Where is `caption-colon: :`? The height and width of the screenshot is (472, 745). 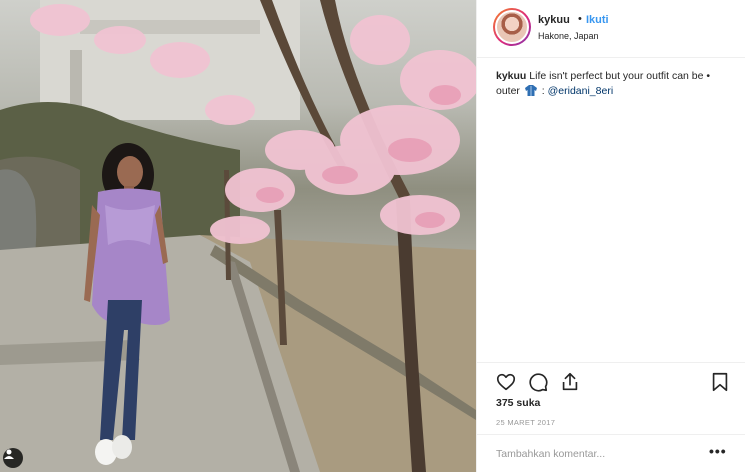
caption-colon: : is located at coordinates (543, 91).